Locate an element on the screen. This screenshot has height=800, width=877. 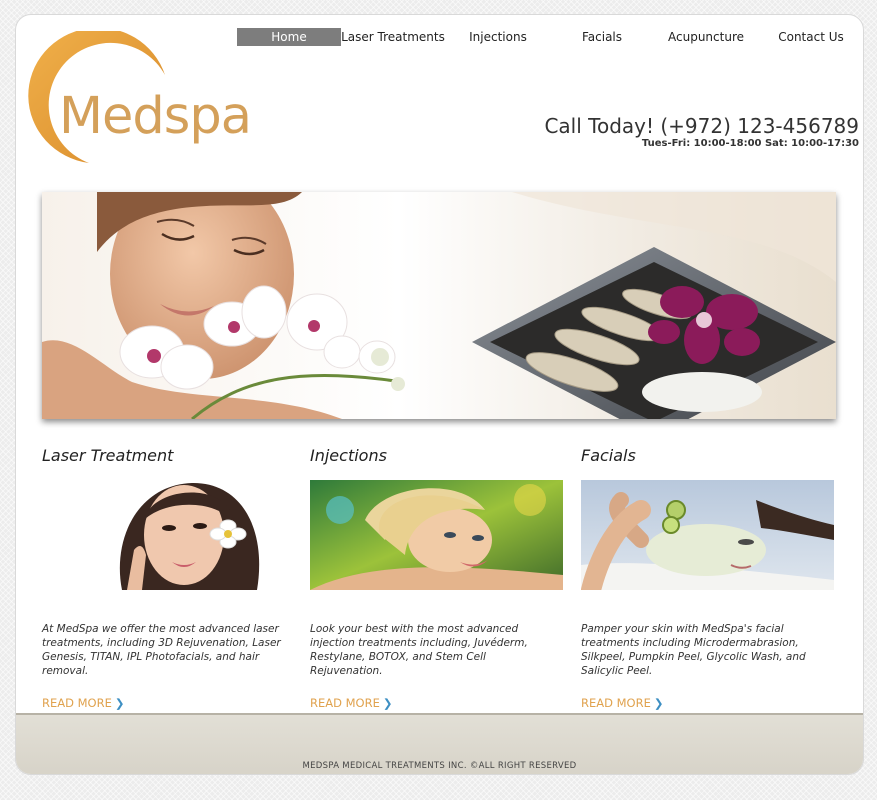
facials-image is located at coordinates (707, 535).